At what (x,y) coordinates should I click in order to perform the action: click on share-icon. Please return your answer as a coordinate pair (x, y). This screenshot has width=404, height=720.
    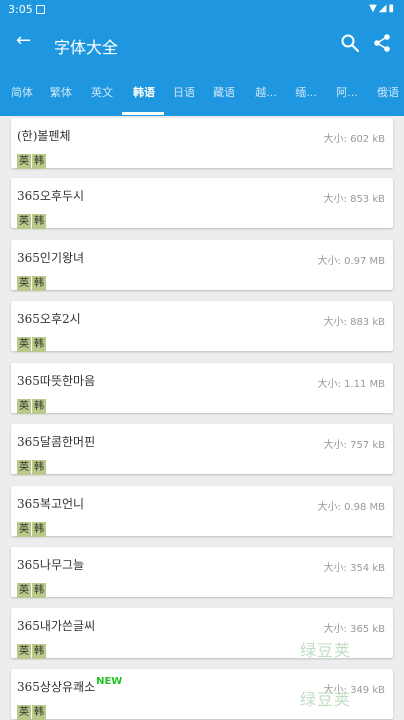
    Looking at the image, I should click on (382, 43).